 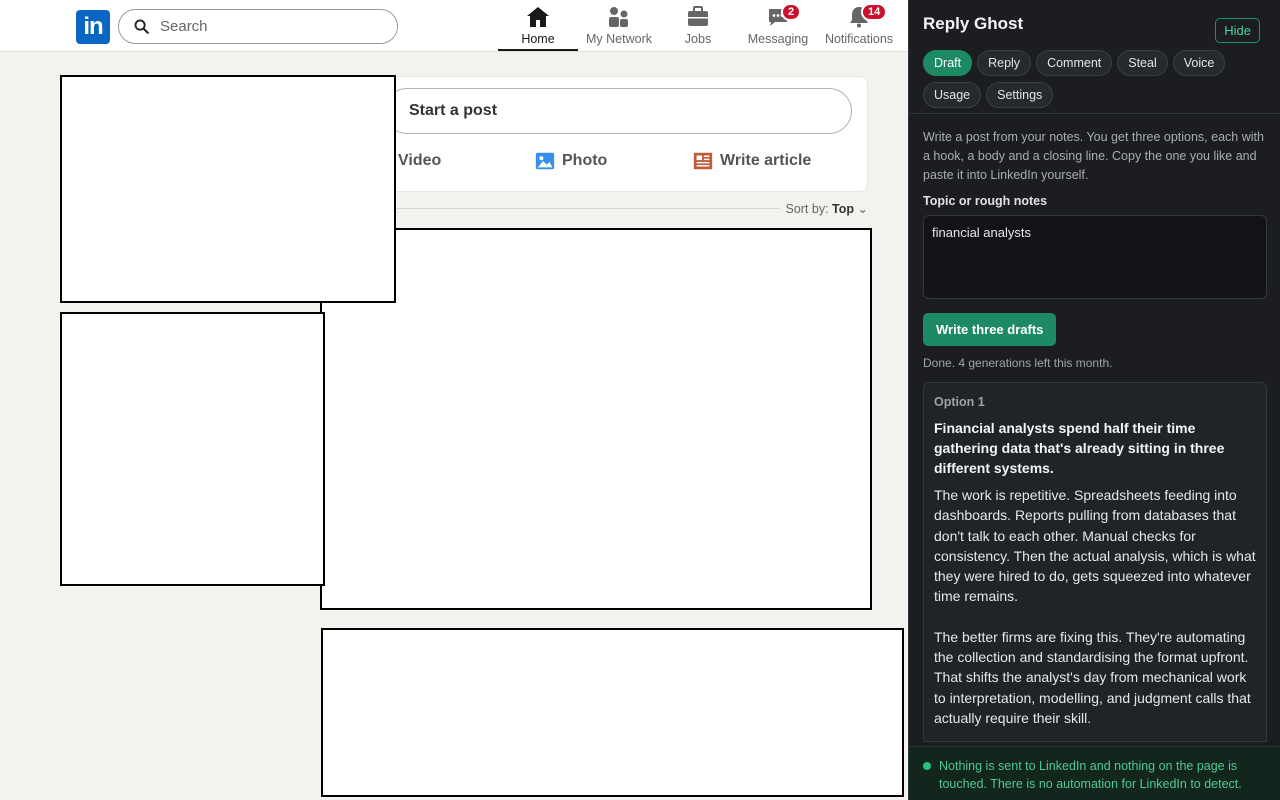 I want to click on linkedin-logo-icon: in, so click(x=93, y=27).